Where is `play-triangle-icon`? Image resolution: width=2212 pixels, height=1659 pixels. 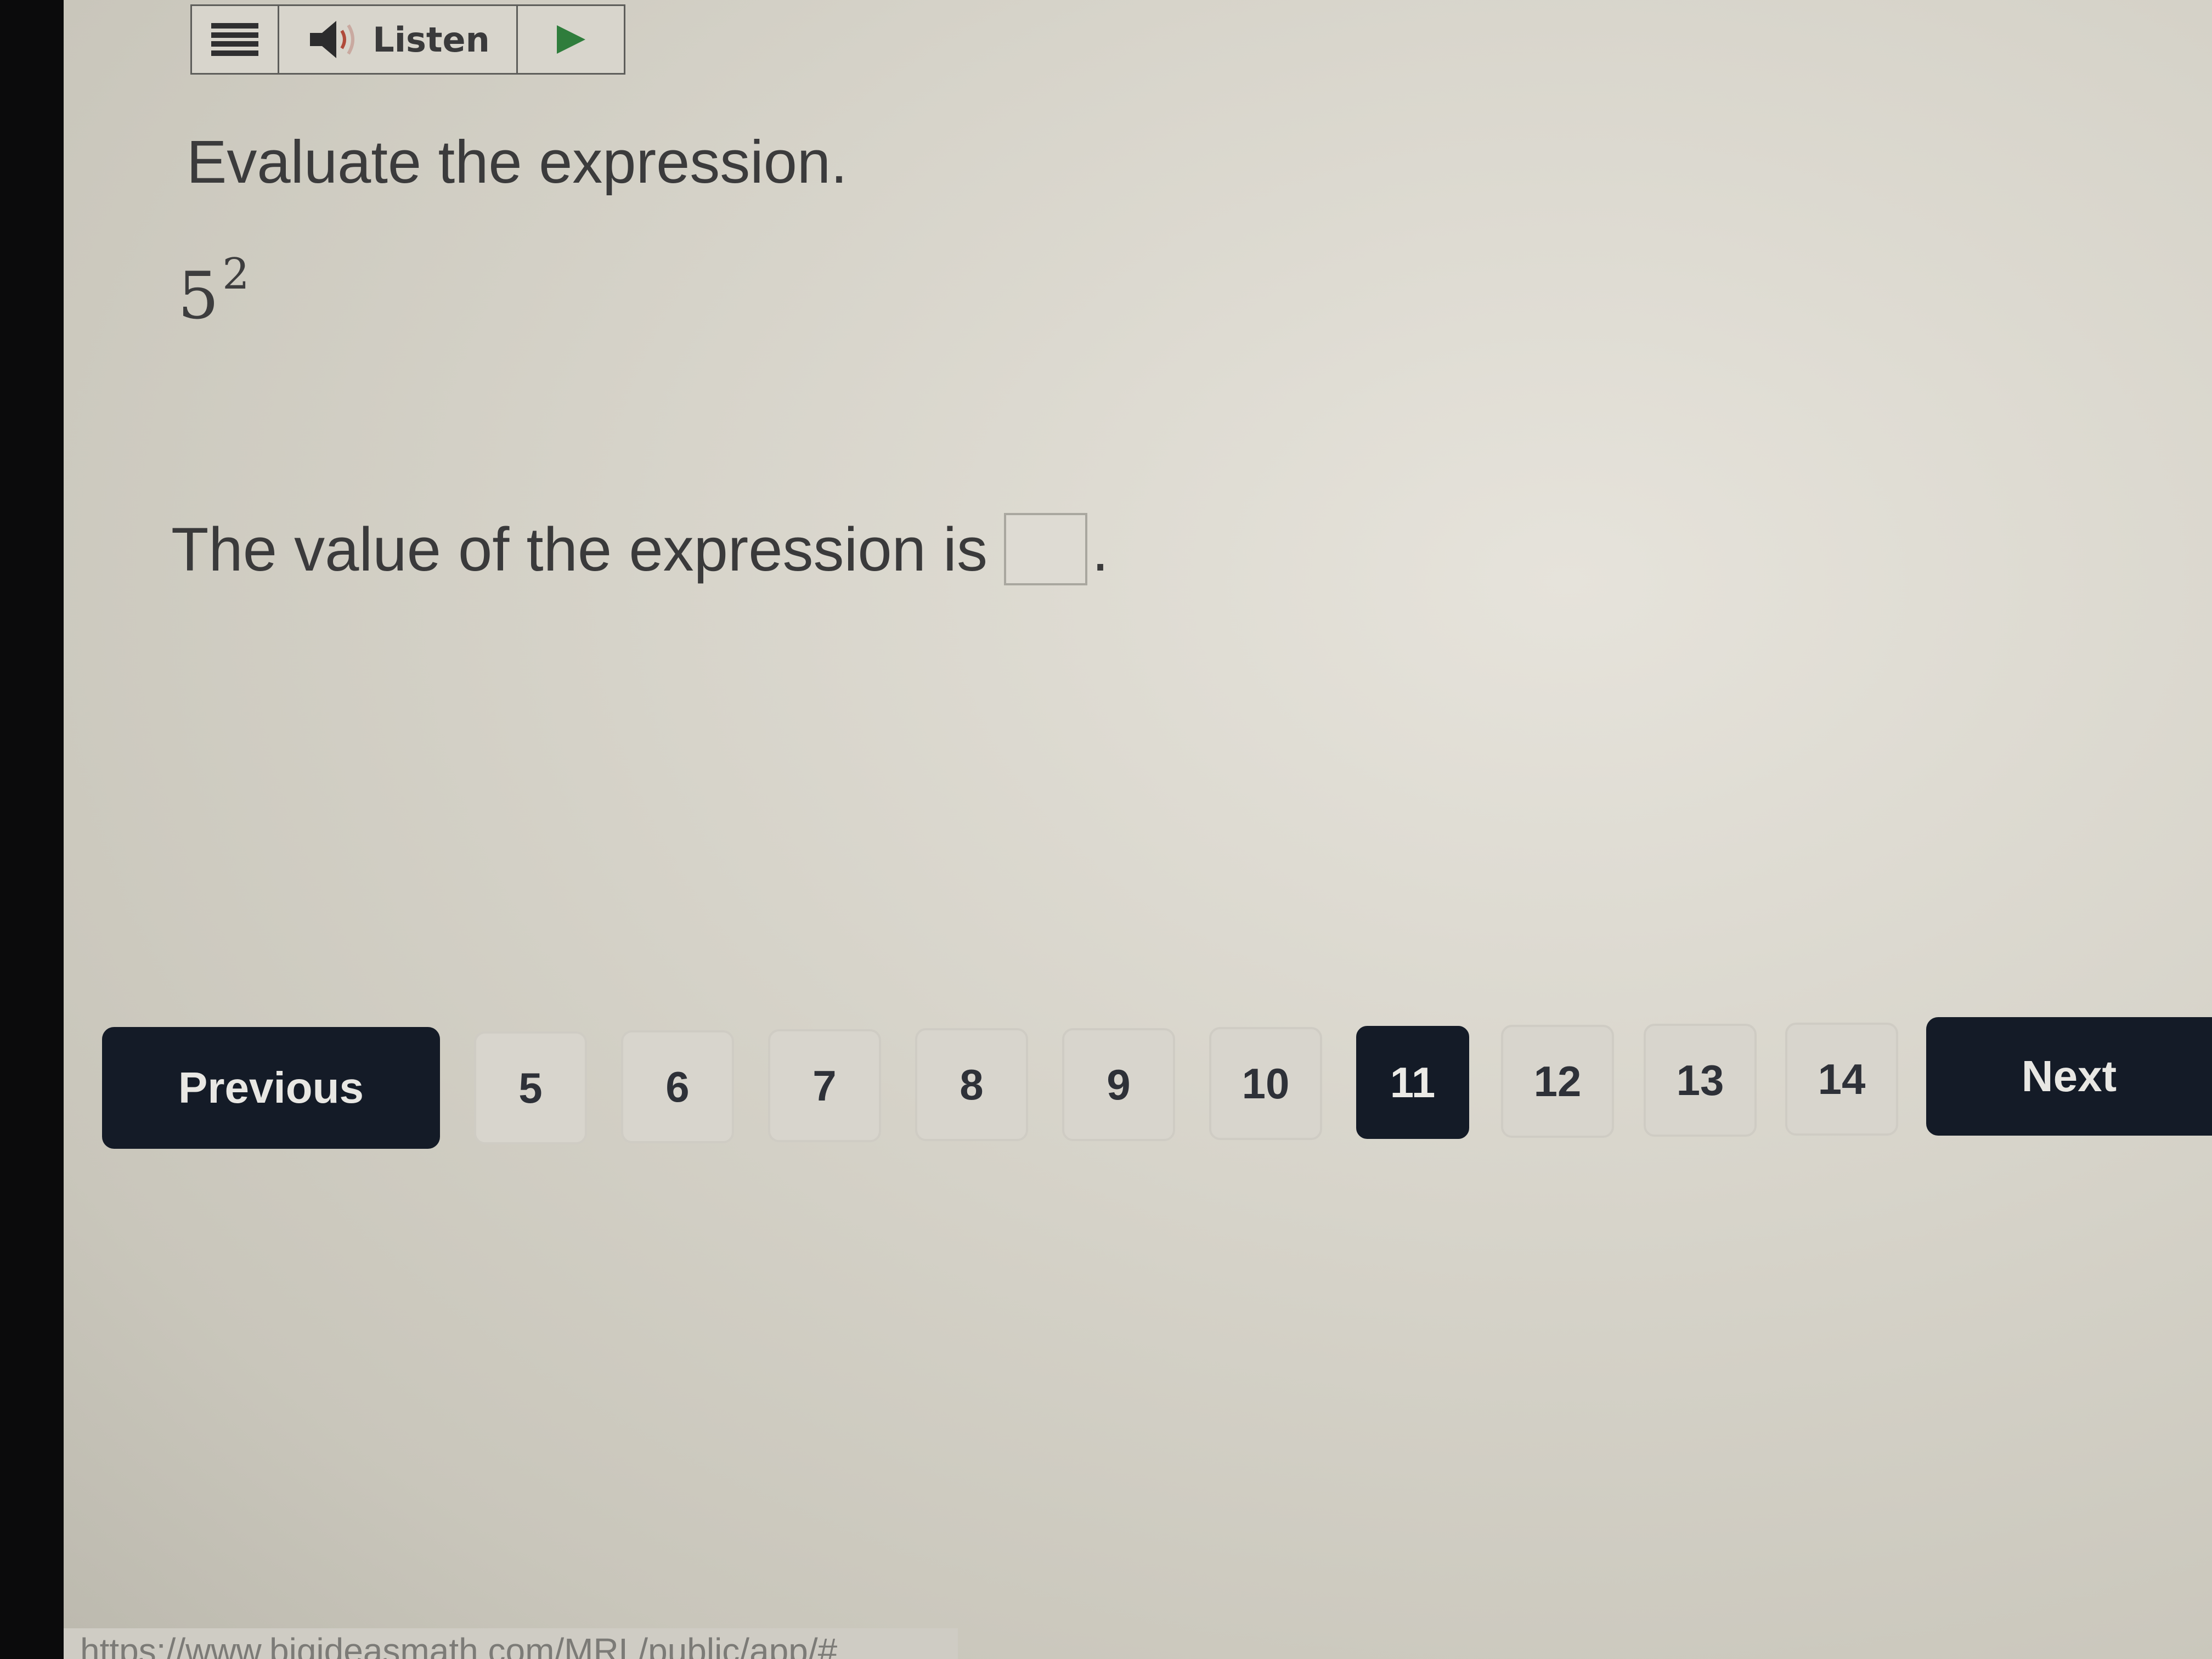
play-triangle-icon is located at coordinates (570, 39).